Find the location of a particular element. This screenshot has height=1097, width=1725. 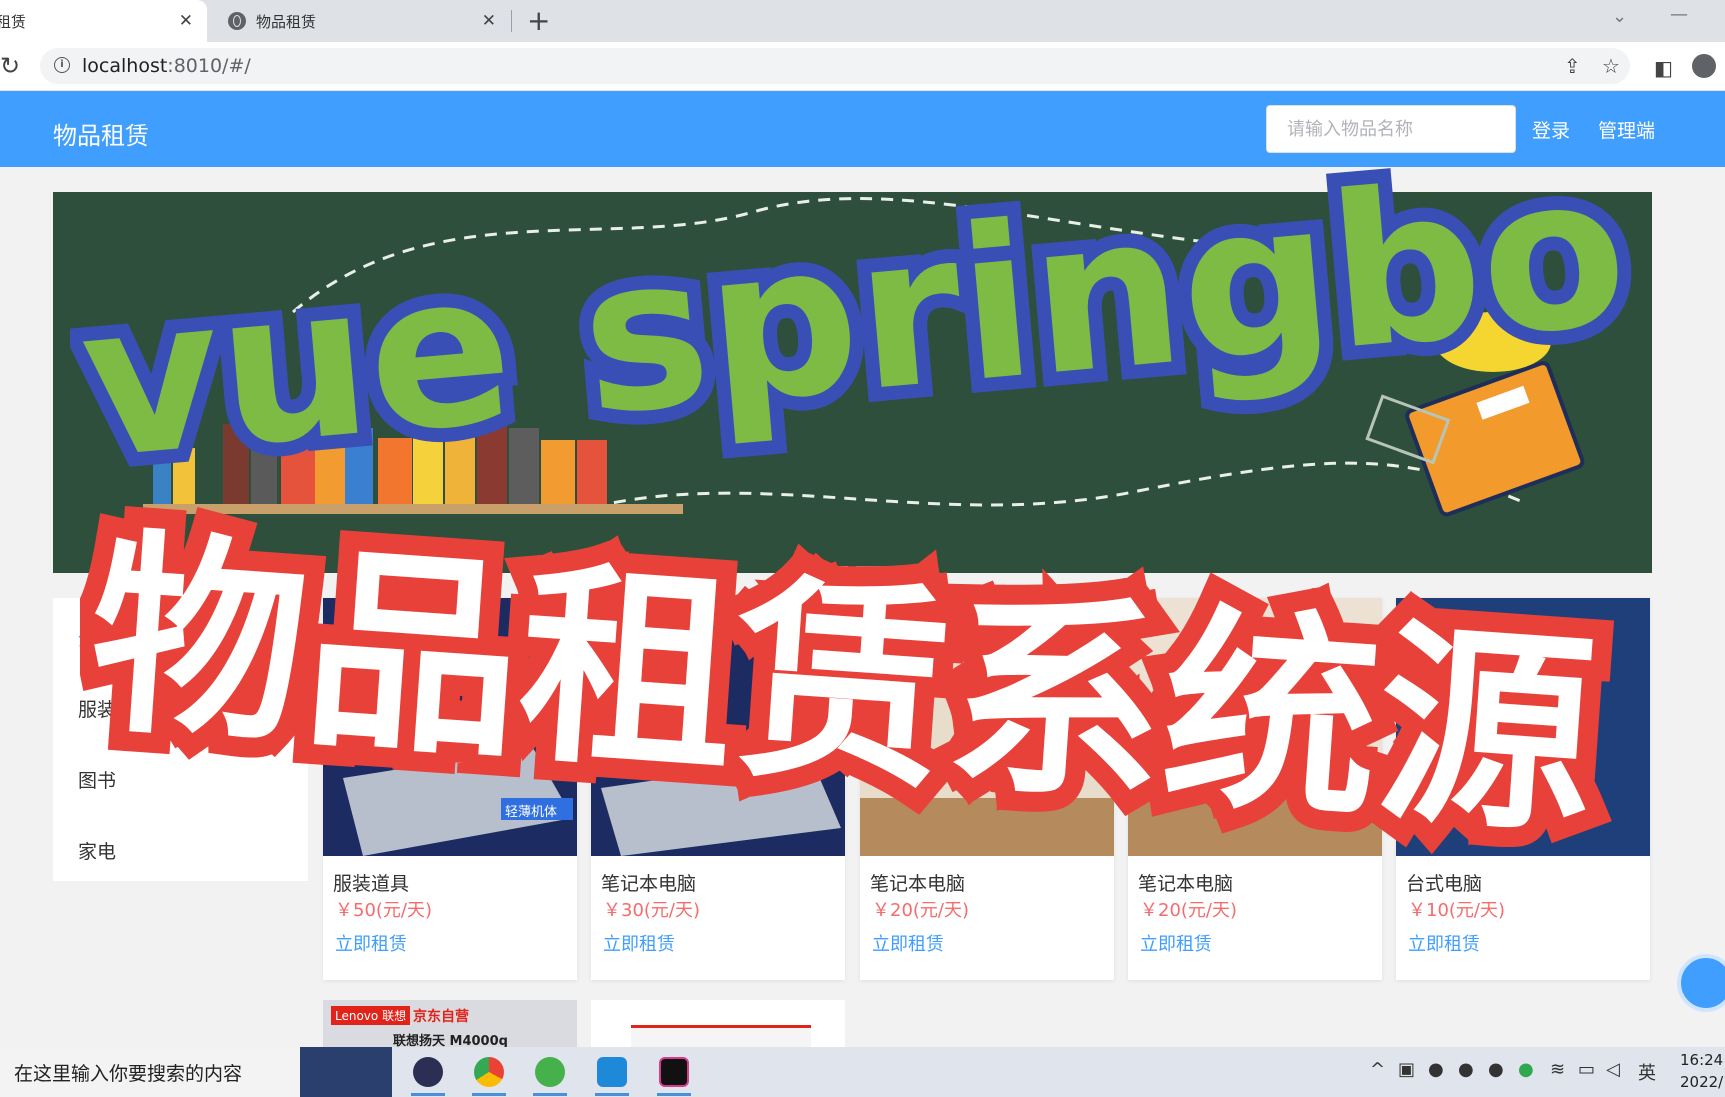

ime-indicator: 英 is located at coordinates (1647, 1072).